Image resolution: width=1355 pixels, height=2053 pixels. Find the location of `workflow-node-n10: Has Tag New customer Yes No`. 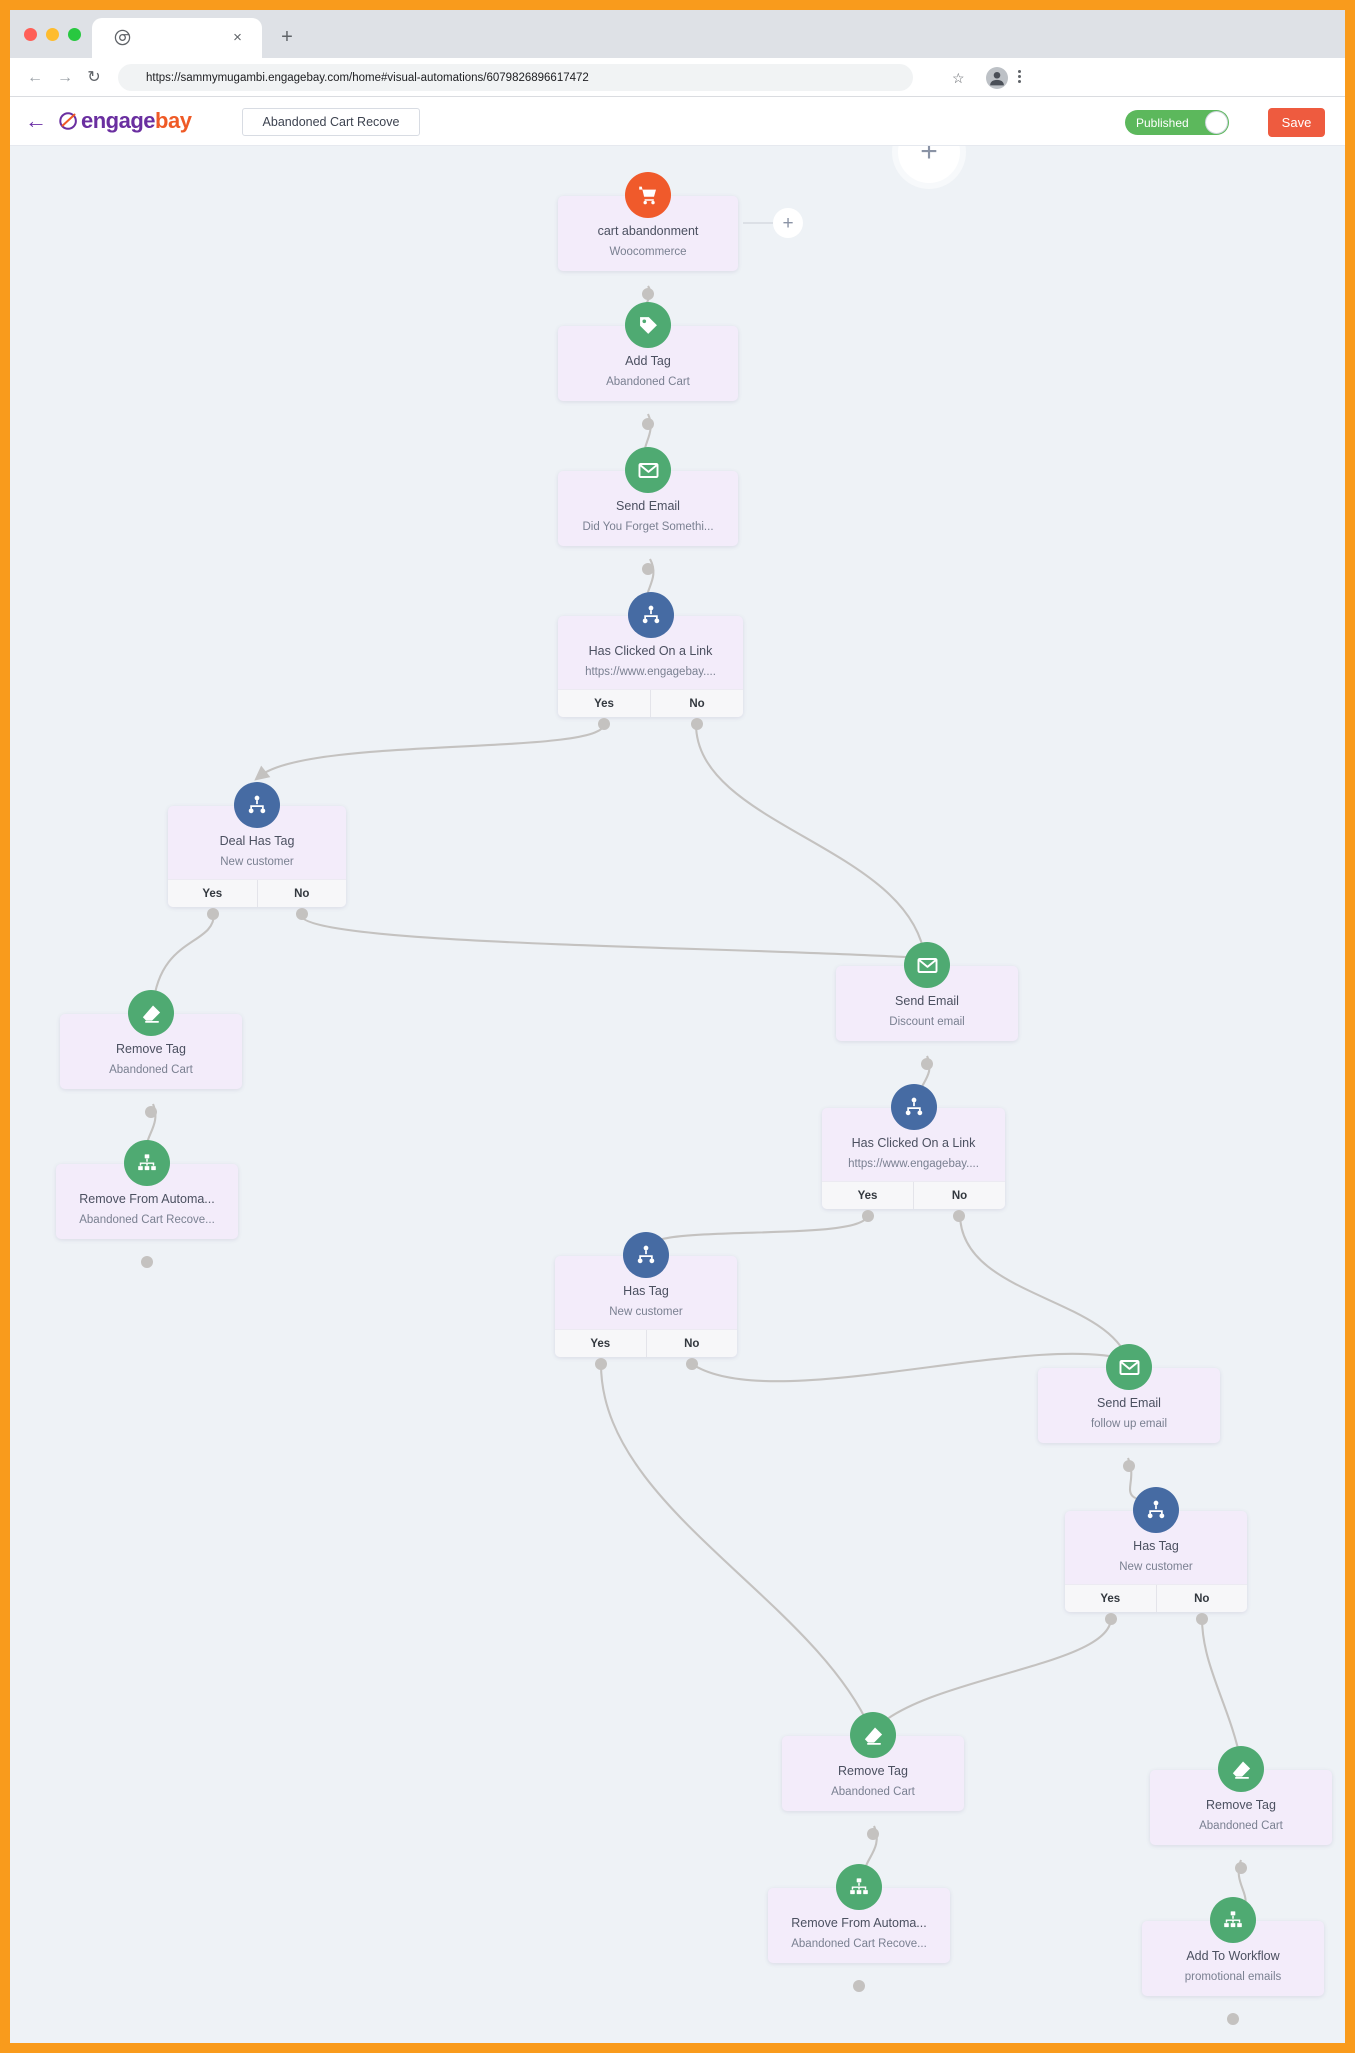

workflow-node-n10: Has Tag New customer Yes No is located at coordinates (646, 1294).